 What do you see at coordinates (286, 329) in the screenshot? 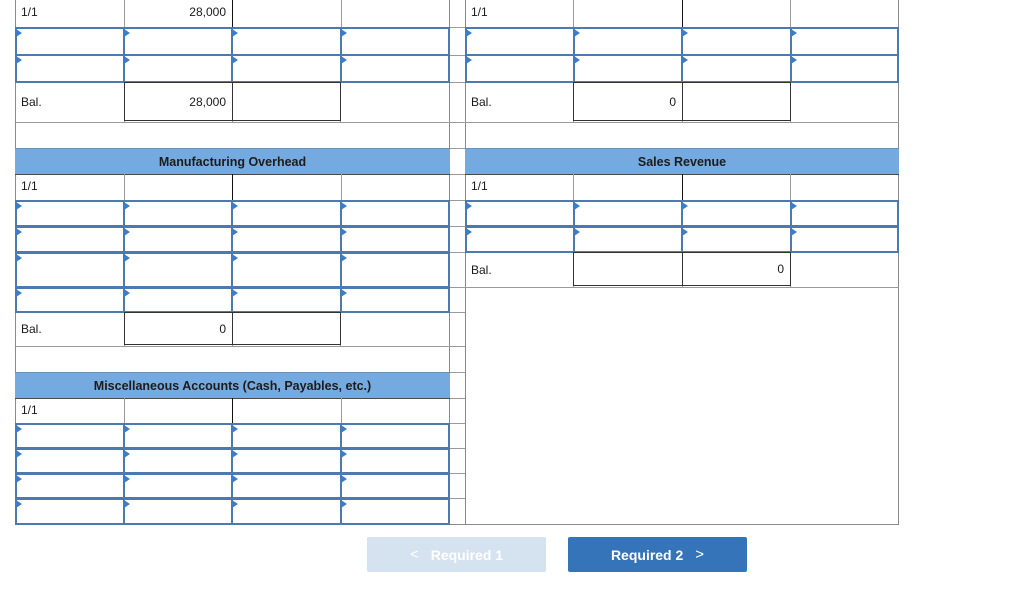
I see `balance-credit-value` at bounding box center [286, 329].